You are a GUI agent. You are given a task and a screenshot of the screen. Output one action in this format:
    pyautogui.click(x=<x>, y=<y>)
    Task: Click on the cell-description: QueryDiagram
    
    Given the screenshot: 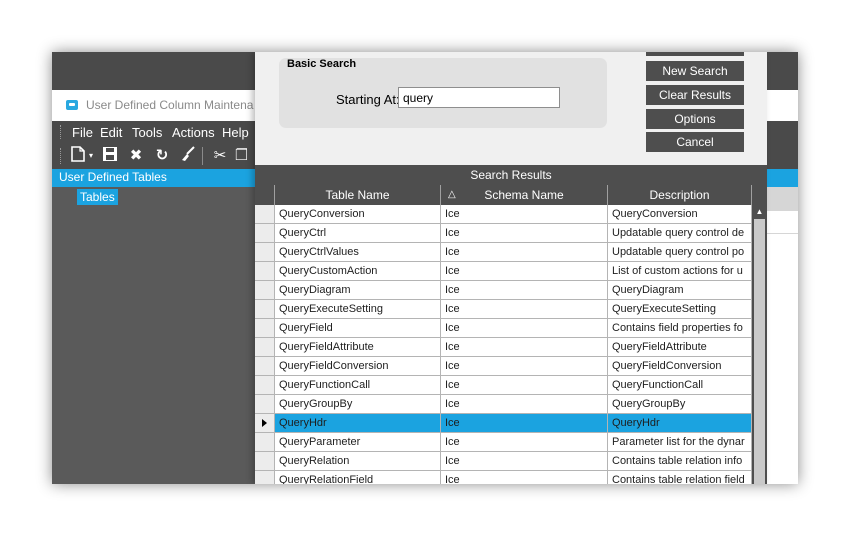 What is the action you would take?
    pyautogui.click(x=680, y=290)
    